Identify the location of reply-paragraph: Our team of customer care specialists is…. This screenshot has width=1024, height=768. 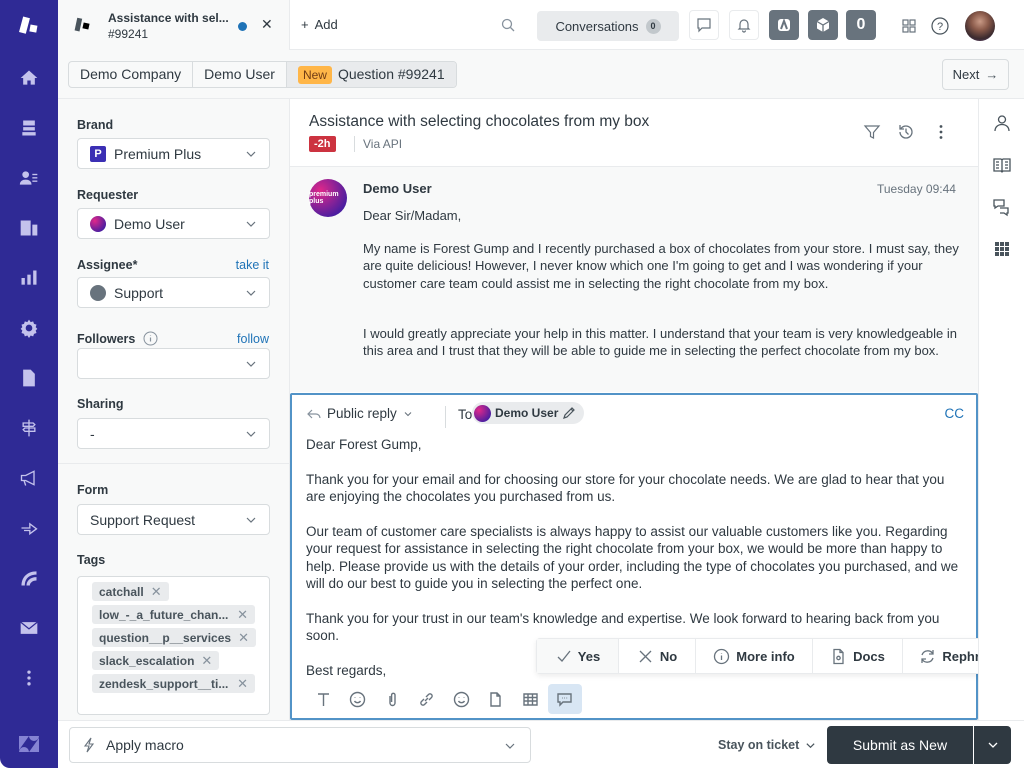
(632, 558).